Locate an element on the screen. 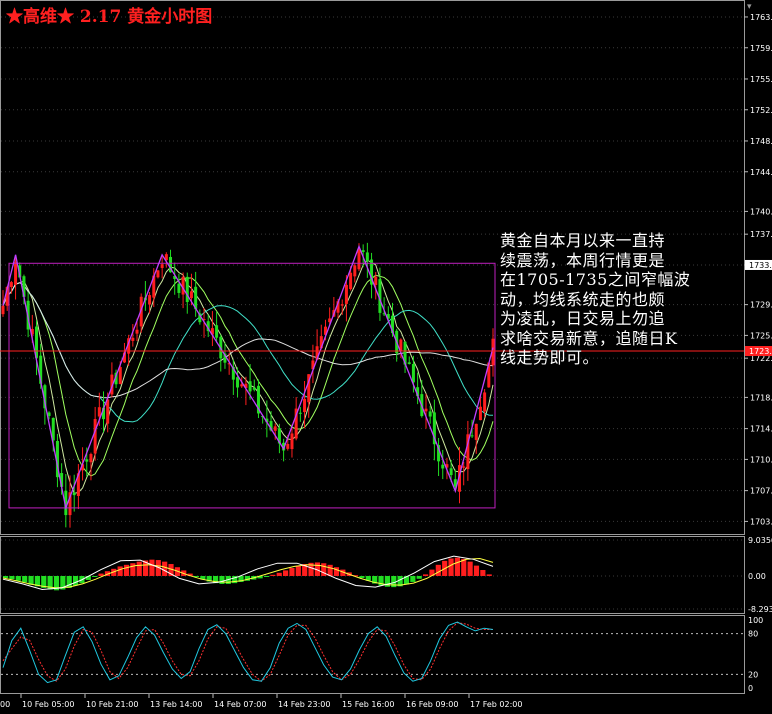 This screenshot has width=772, height=714. price-tick-label: 1752.20 is located at coordinates (761, 110).